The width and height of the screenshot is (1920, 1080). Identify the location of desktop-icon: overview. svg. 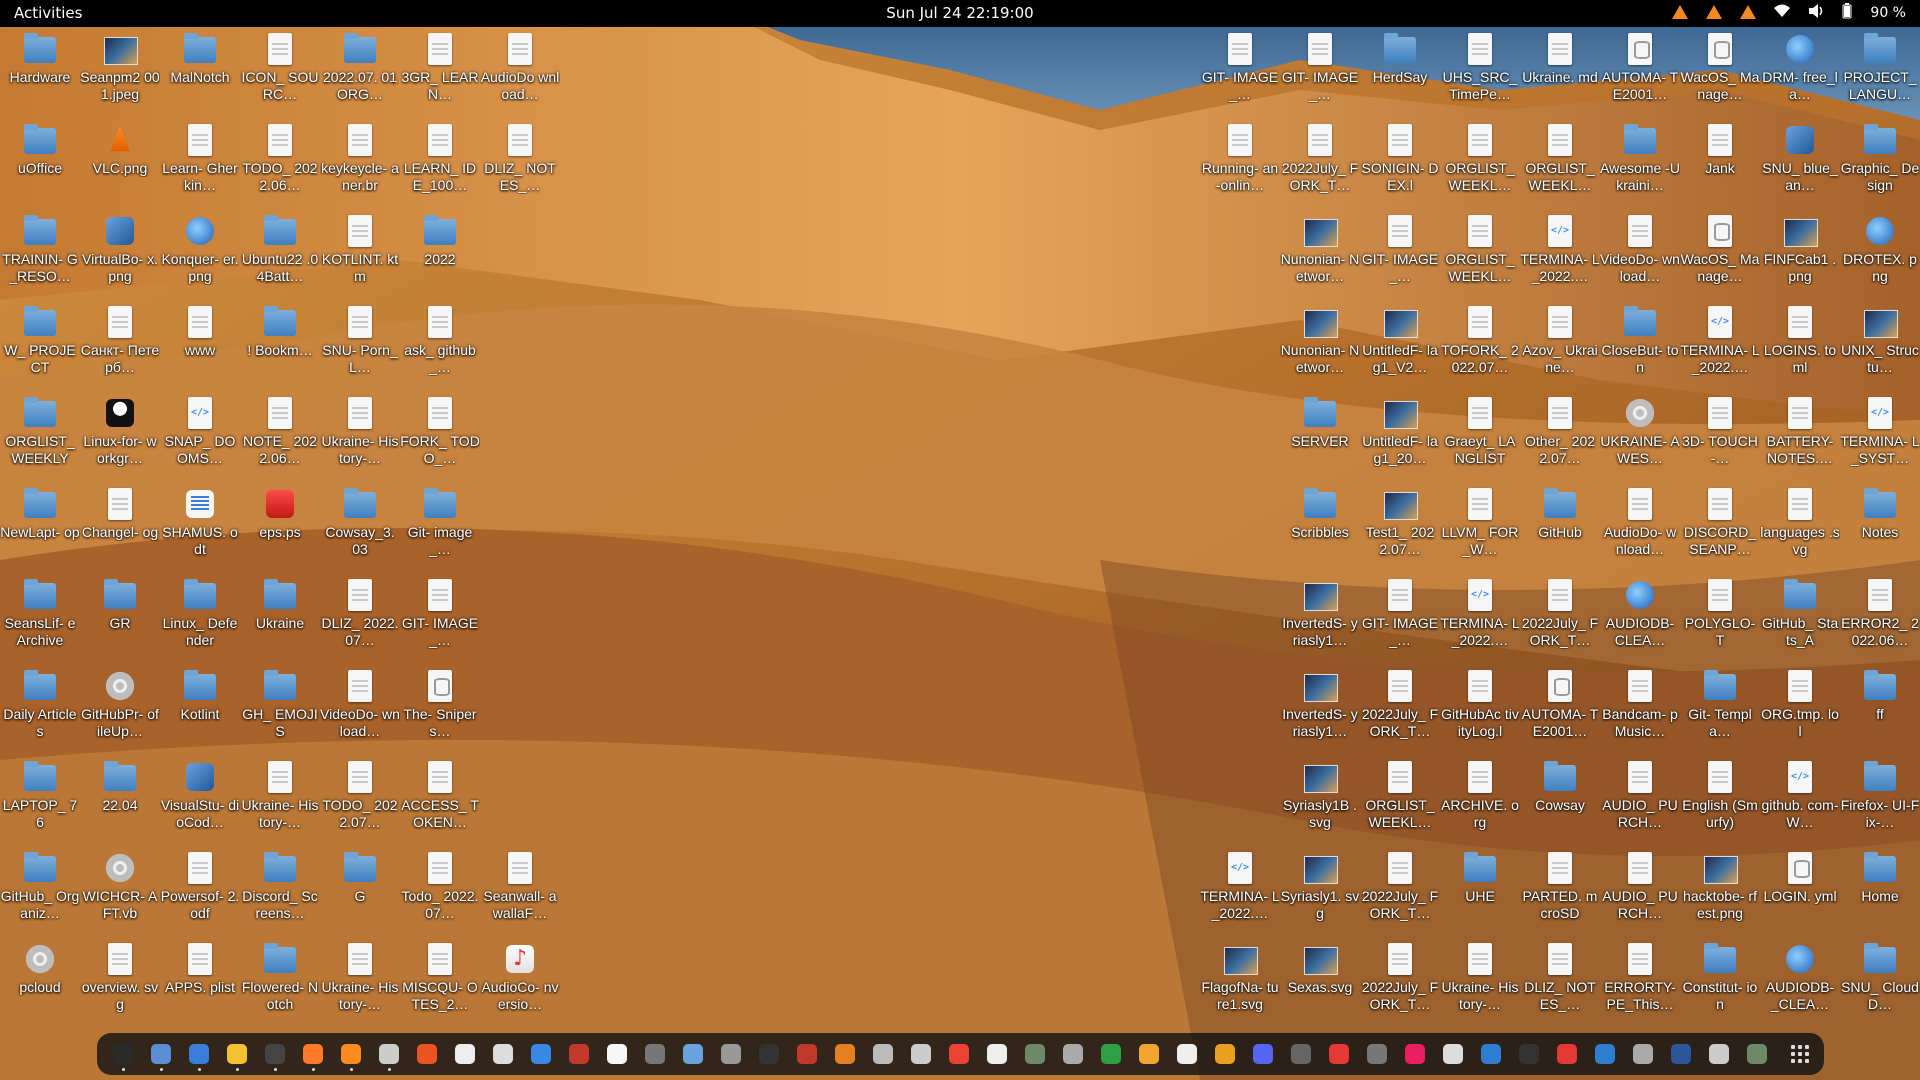
(120, 982).